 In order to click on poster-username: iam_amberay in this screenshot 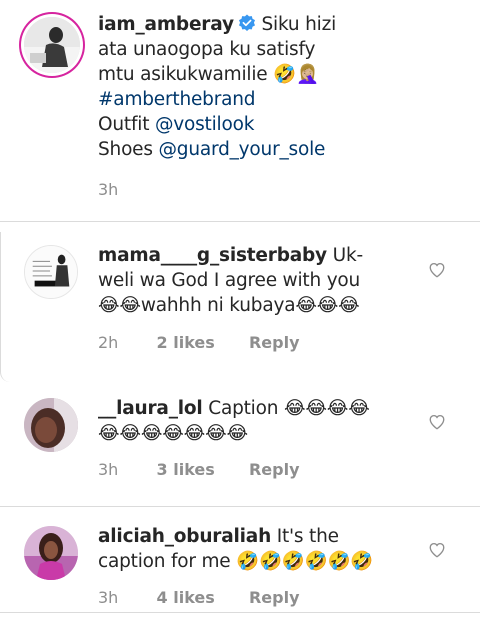, I will do `click(166, 24)`.